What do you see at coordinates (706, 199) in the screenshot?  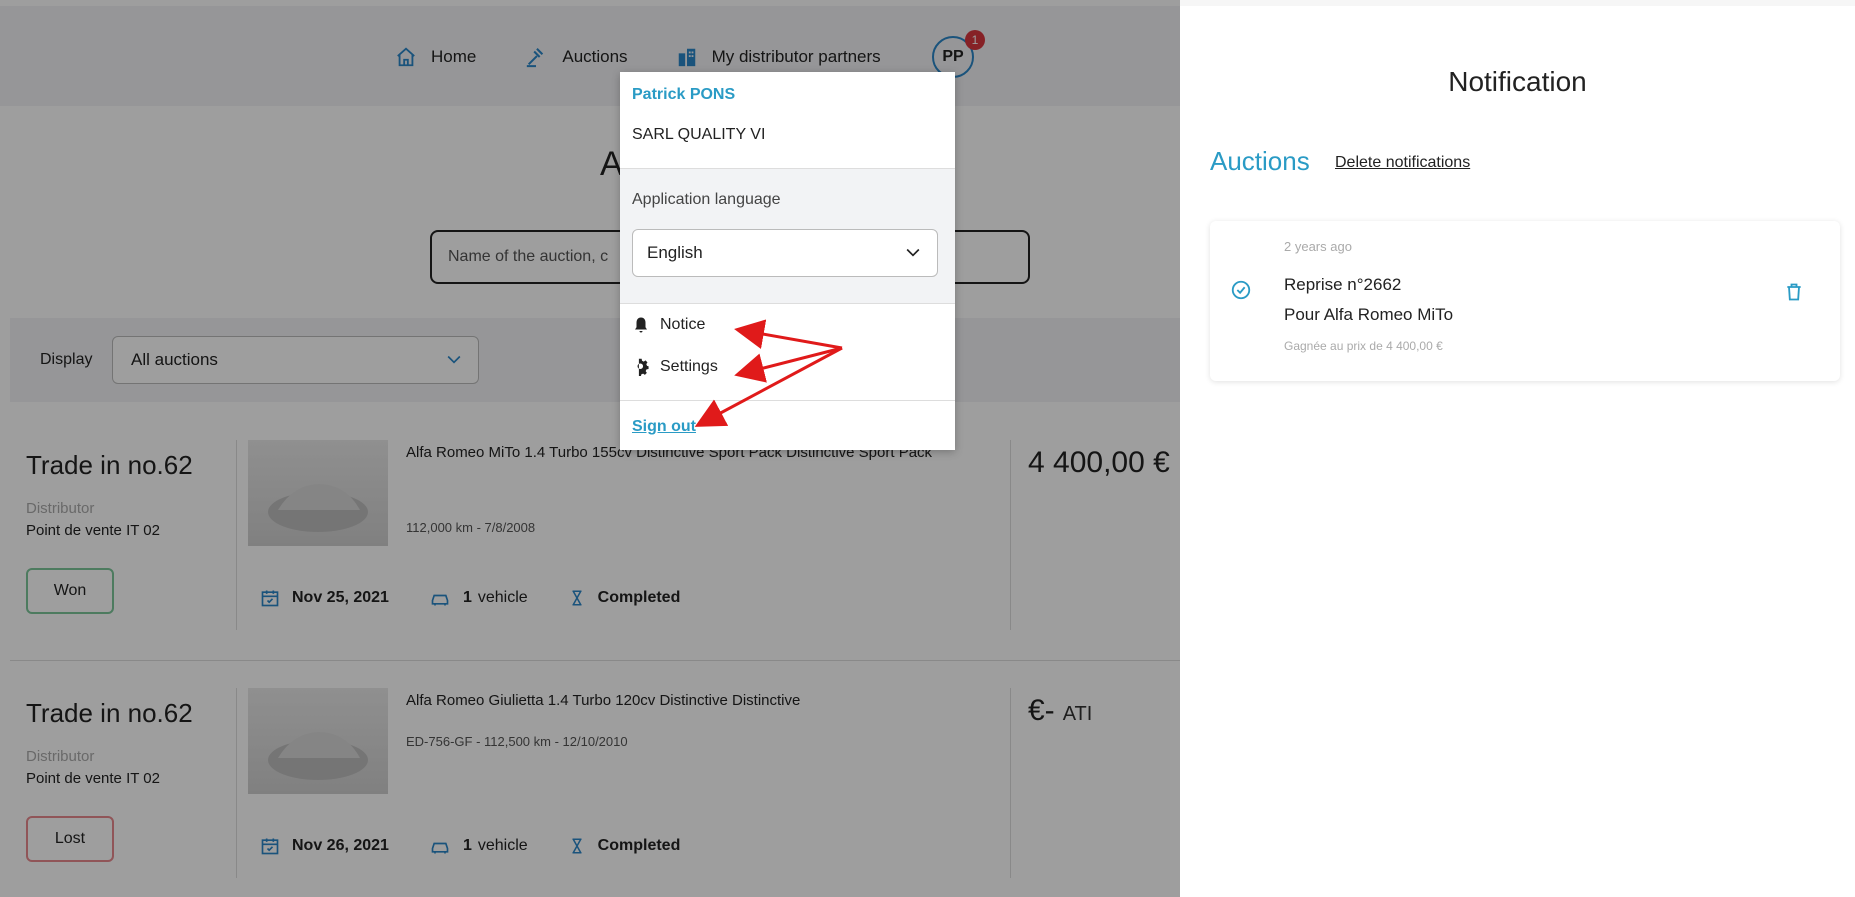 I see `language-label: Application language` at bounding box center [706, 199].